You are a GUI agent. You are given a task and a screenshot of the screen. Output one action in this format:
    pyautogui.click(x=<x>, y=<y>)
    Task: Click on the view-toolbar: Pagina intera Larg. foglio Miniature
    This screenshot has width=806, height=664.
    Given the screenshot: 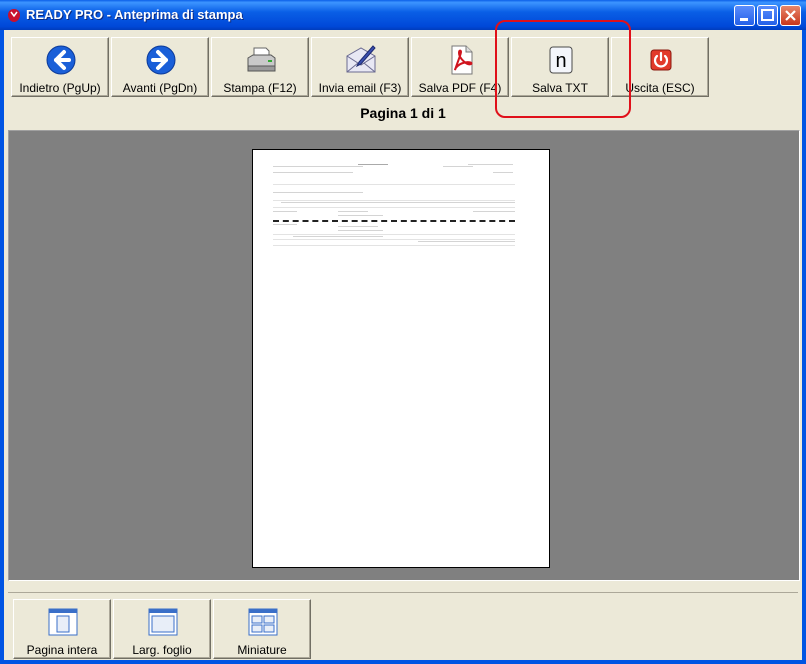 What is the action you would take?
    pyautogui.click(x=403, y=625)
    